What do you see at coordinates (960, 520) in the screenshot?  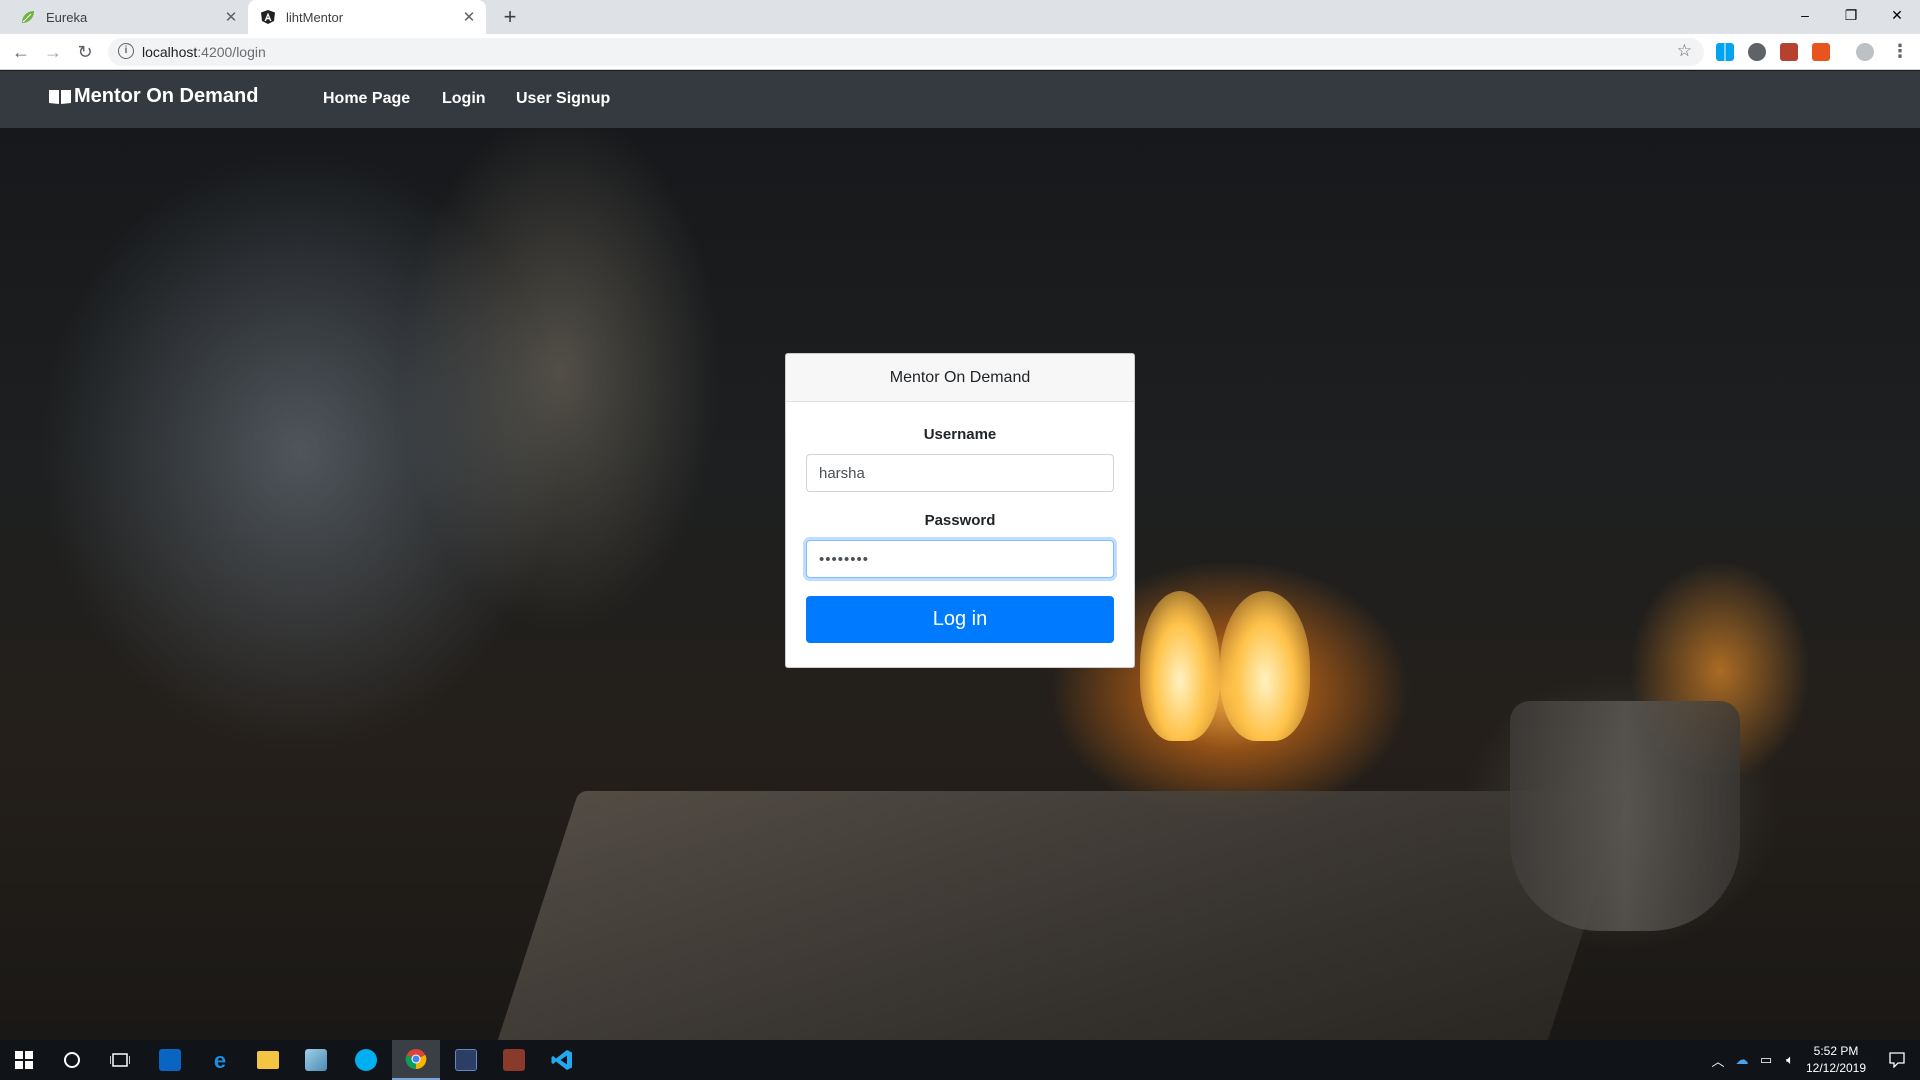 I see `password-label: Password` at bounding box center [960, 520].